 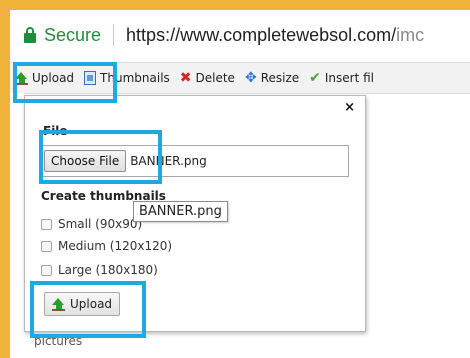 What do you see at coordinates (73, 34) in the screenshot?
I see `secure-label: Secure` at bounding box center [73, 34].